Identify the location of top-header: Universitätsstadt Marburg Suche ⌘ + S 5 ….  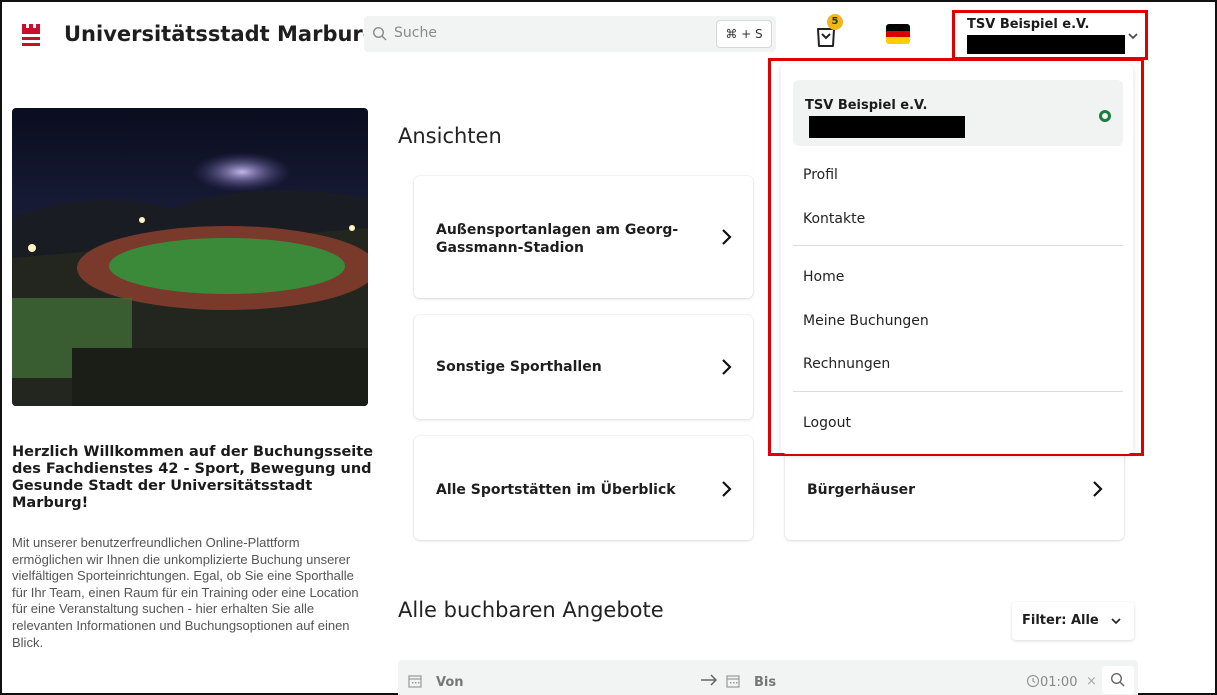
(608, 33).